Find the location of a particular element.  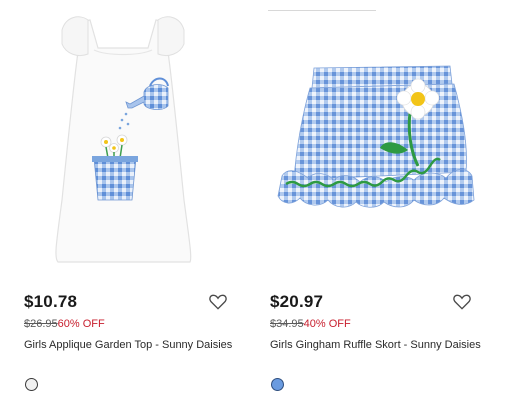

discount-label: 40% OFF is located at coordinates (327, 324).